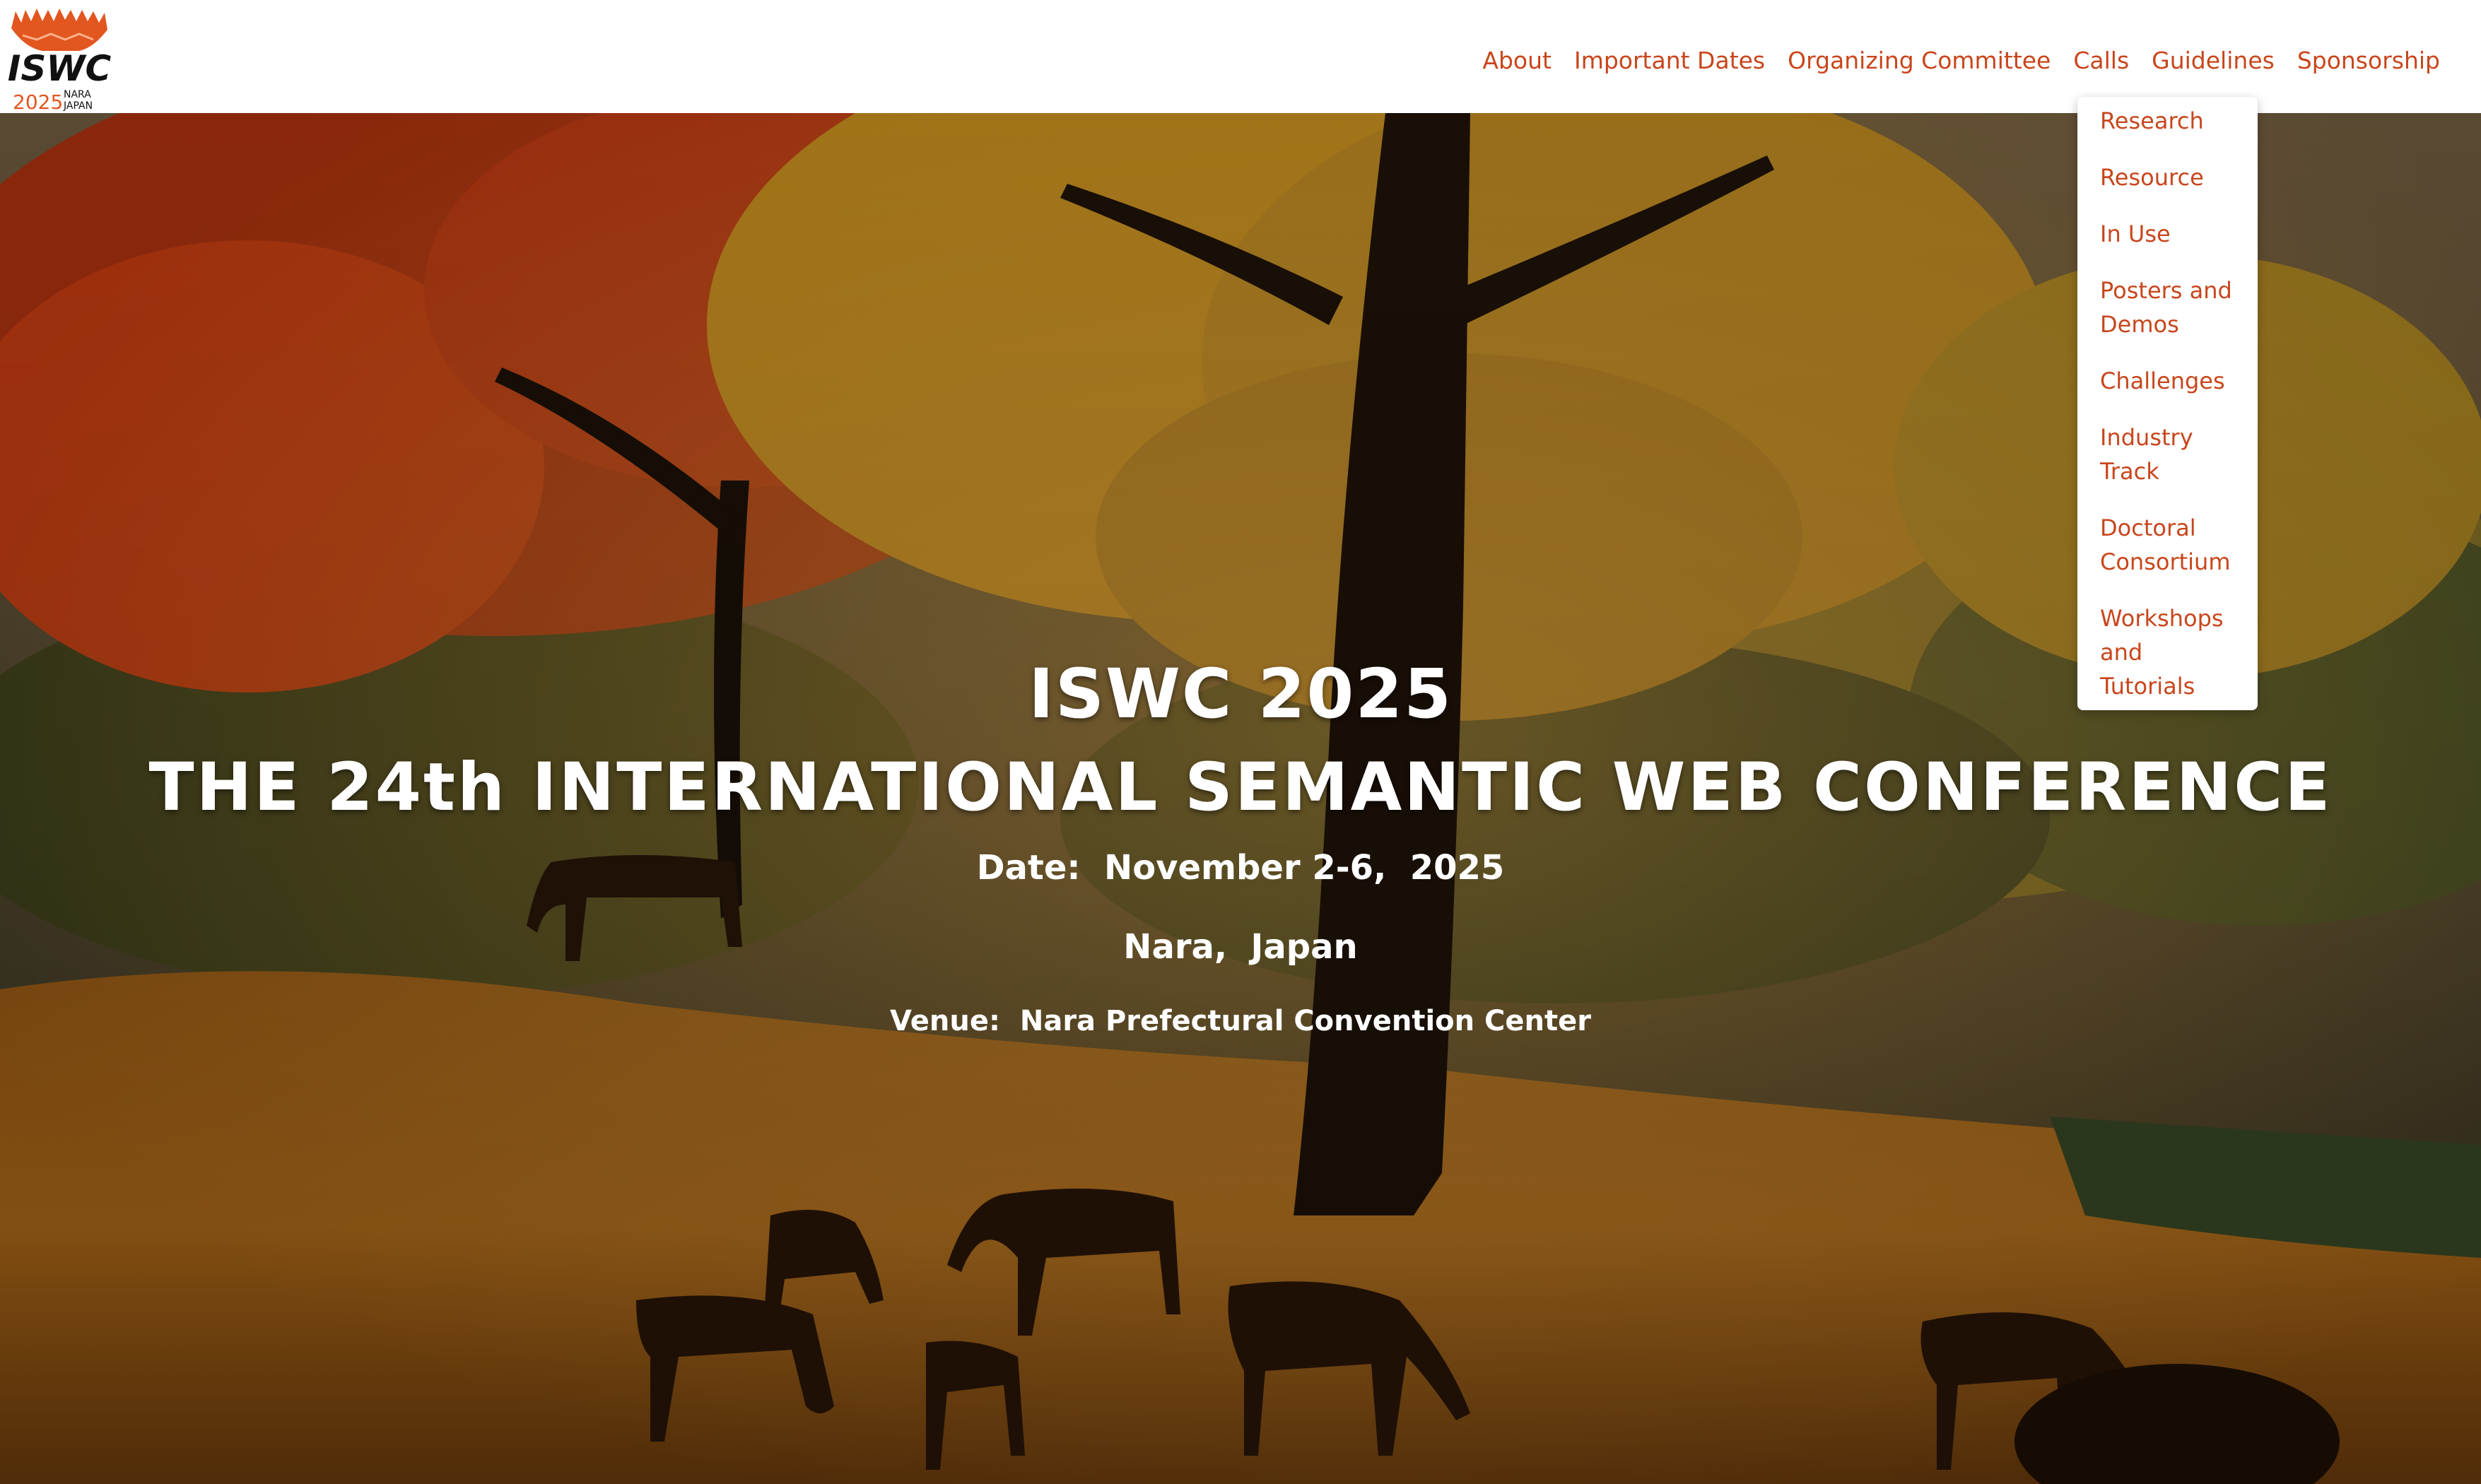 This screenshot has width=2481, height=1484. What do you see at coordinates (2168, 454) in the screenshot?
I see `dropdown-item-industry-track: Industry Track` at bounding box center [2168, 454].